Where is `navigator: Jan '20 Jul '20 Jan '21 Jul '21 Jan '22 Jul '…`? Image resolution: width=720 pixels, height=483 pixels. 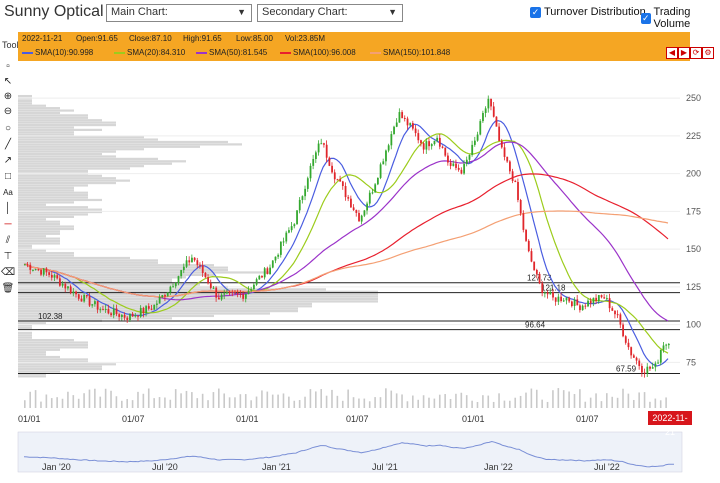
navigator: Jan '20 Jul '20 Jan '21 Jul '21 Jan '22 Jul '… is located at coordinates (350, 452).